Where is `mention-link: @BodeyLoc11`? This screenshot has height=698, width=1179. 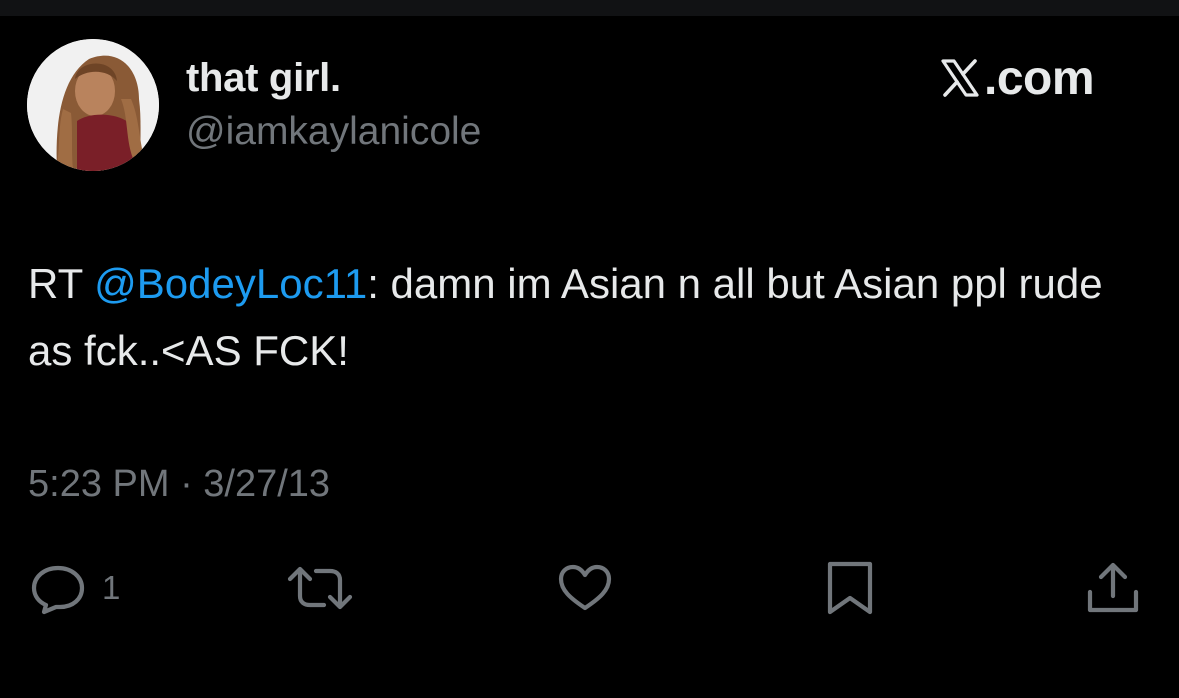
mention-link: @BodeyLoc11 is located at coordinates (230, 283).